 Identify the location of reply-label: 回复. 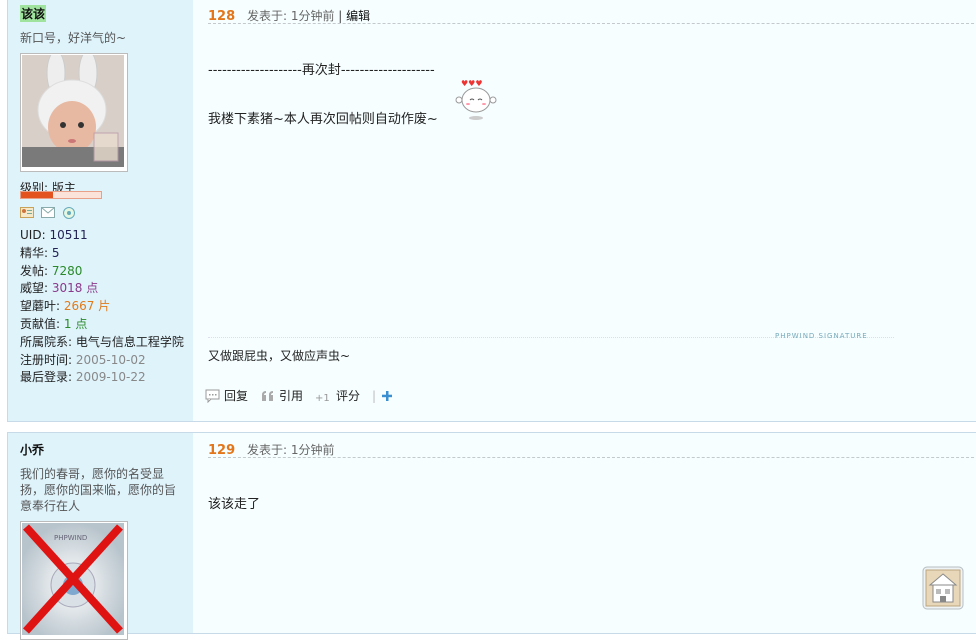
(236, 396).